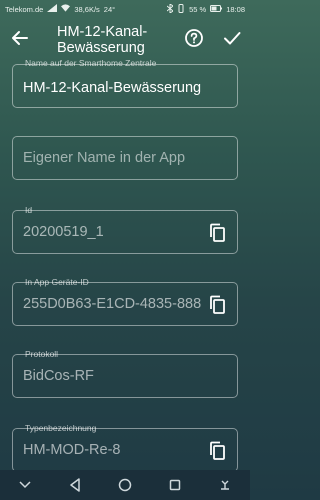  What do you see at coordinates (29, 210) in the screenshot?
I see `id-label: Id` at bounding box center [29, 210].